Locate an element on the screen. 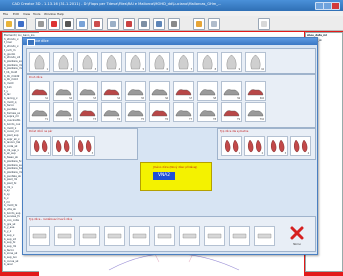 This screenshot has height=276, width=343. settings-icon is located at coordinates (174, 24).